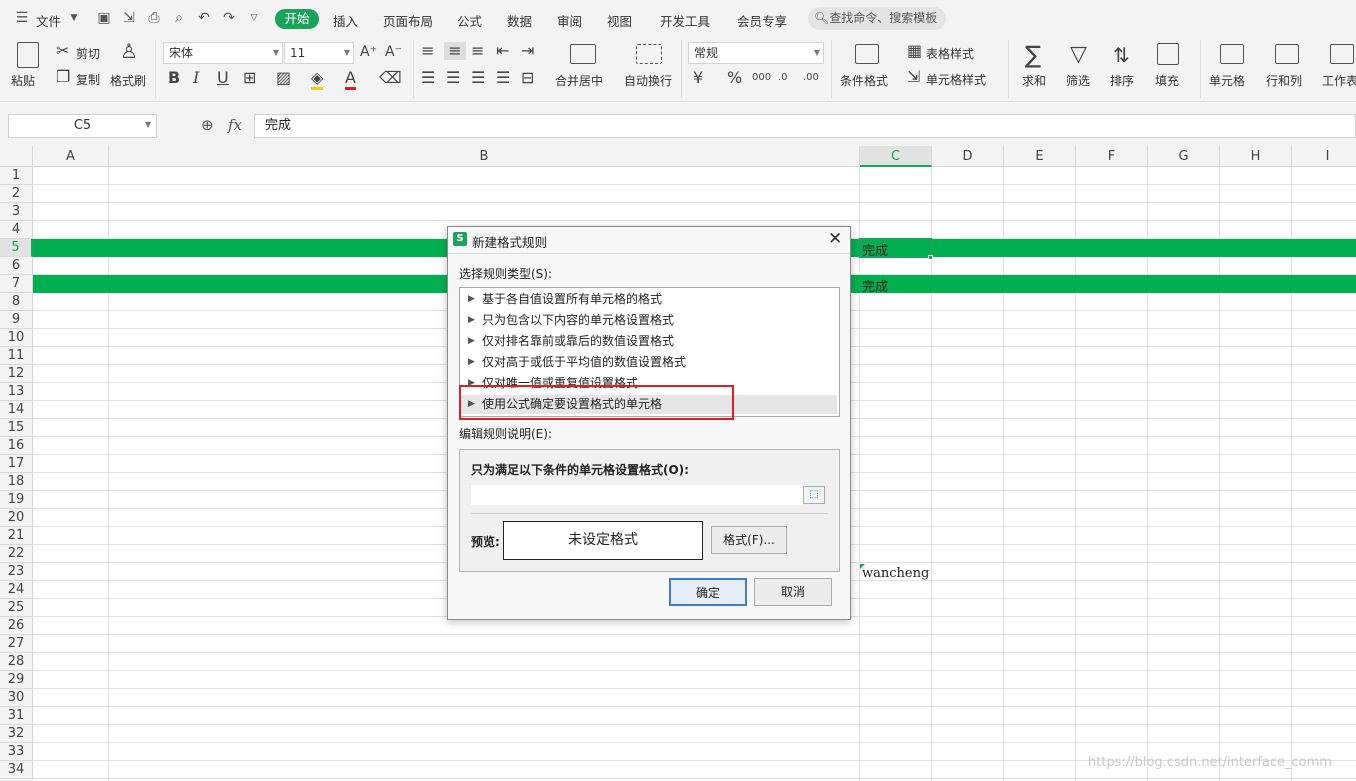 This screenshot has width=1356, height=781. I want to click on row-header-26: 26, so click(16, 626).